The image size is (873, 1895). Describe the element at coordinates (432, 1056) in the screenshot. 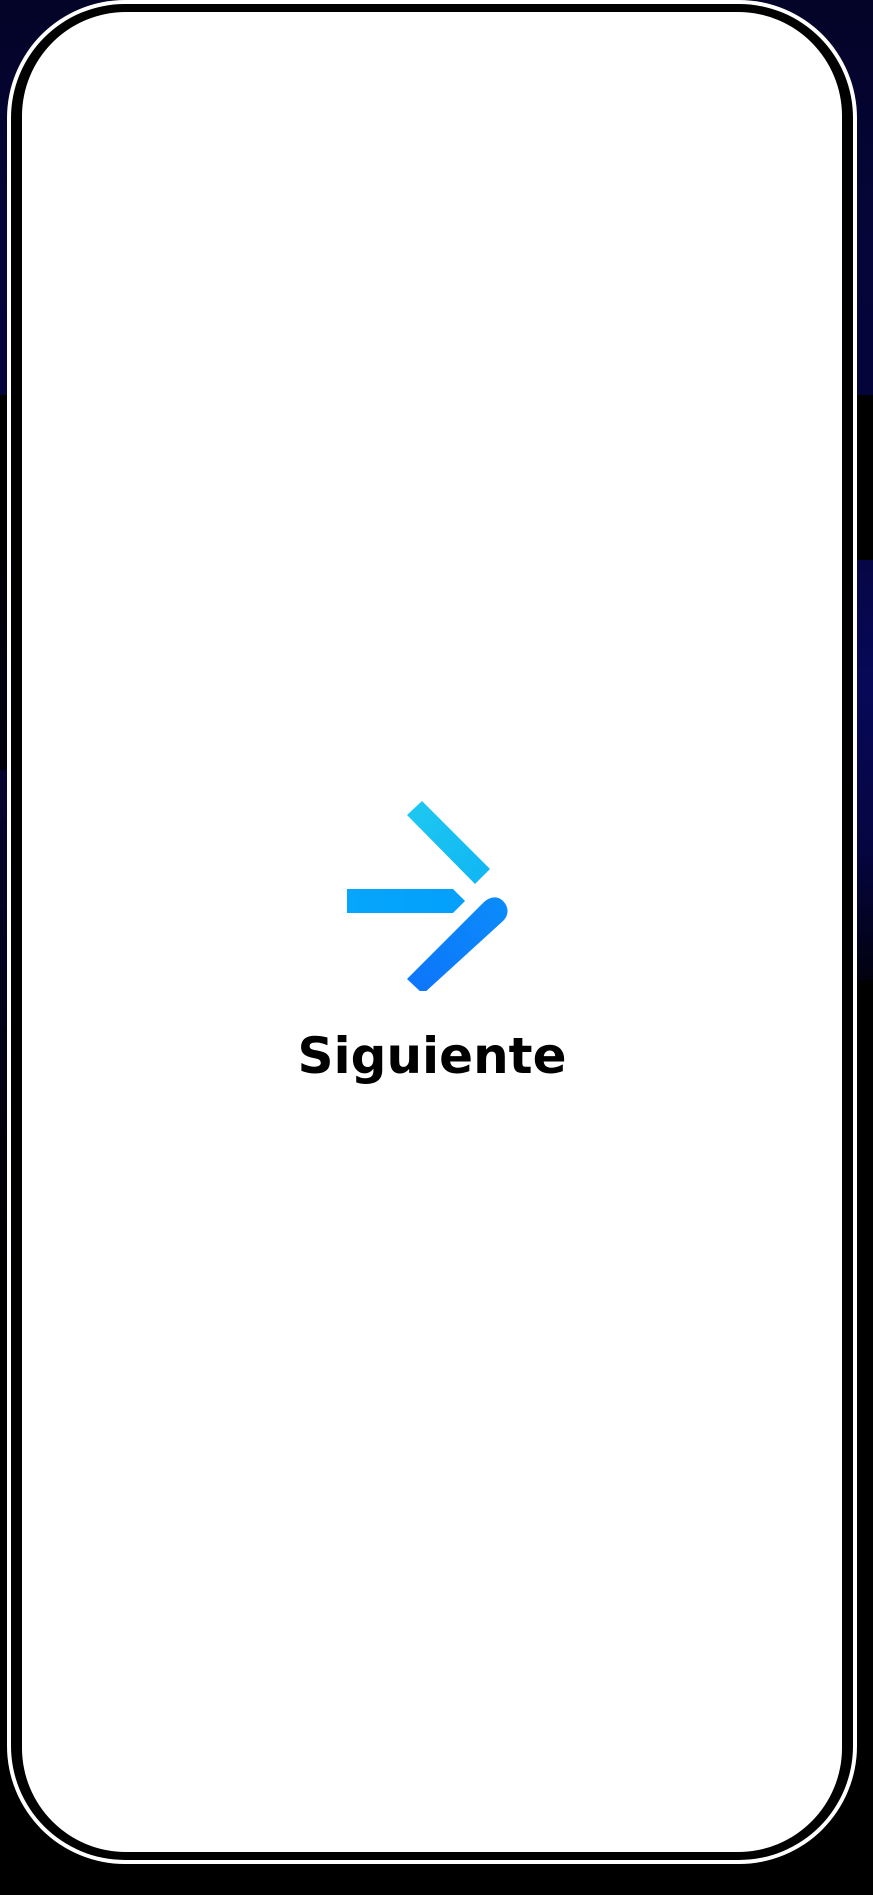

I see `brand-name: Siguiente` at that location.